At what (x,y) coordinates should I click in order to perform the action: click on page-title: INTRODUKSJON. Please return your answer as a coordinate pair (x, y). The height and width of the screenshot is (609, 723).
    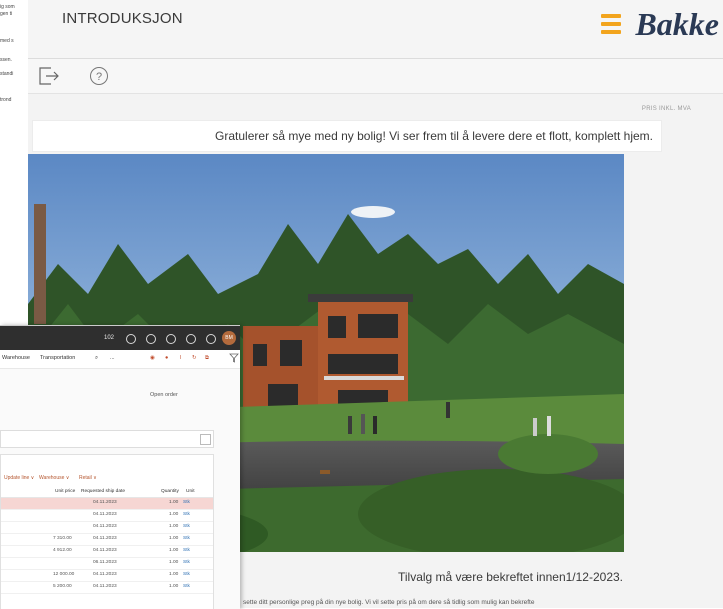
    Looking at the image, I should click on (122, 18).